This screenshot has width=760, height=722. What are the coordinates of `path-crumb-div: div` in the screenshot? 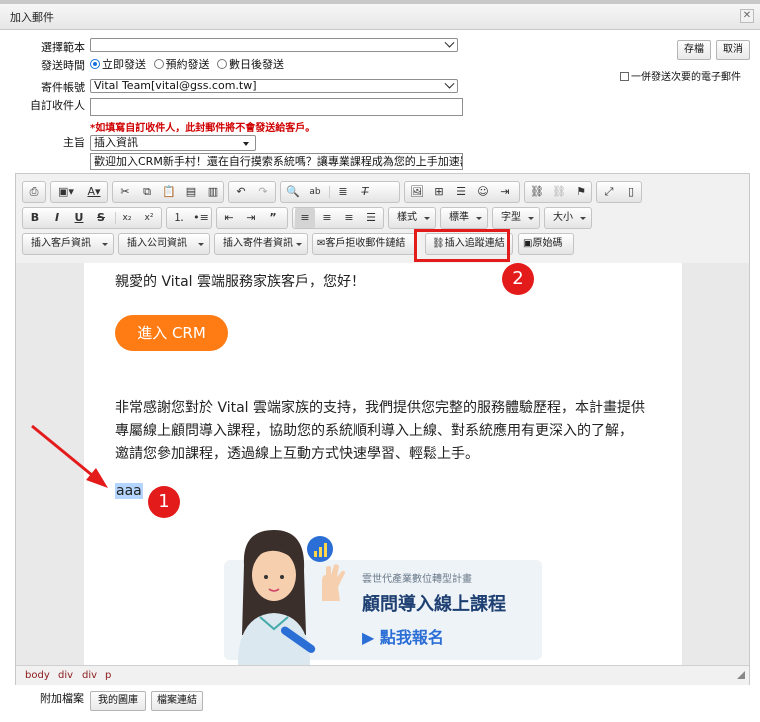 It's located at (65, 675).